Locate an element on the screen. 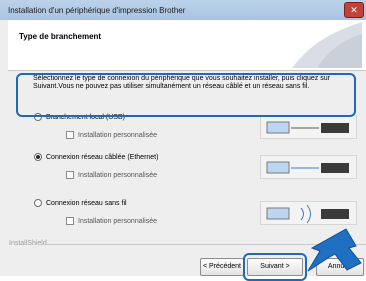 The image size is (366, 281). option-ethernet-custom-install-checkbox: Installation personnalisée is located at coordinates (111, 175).